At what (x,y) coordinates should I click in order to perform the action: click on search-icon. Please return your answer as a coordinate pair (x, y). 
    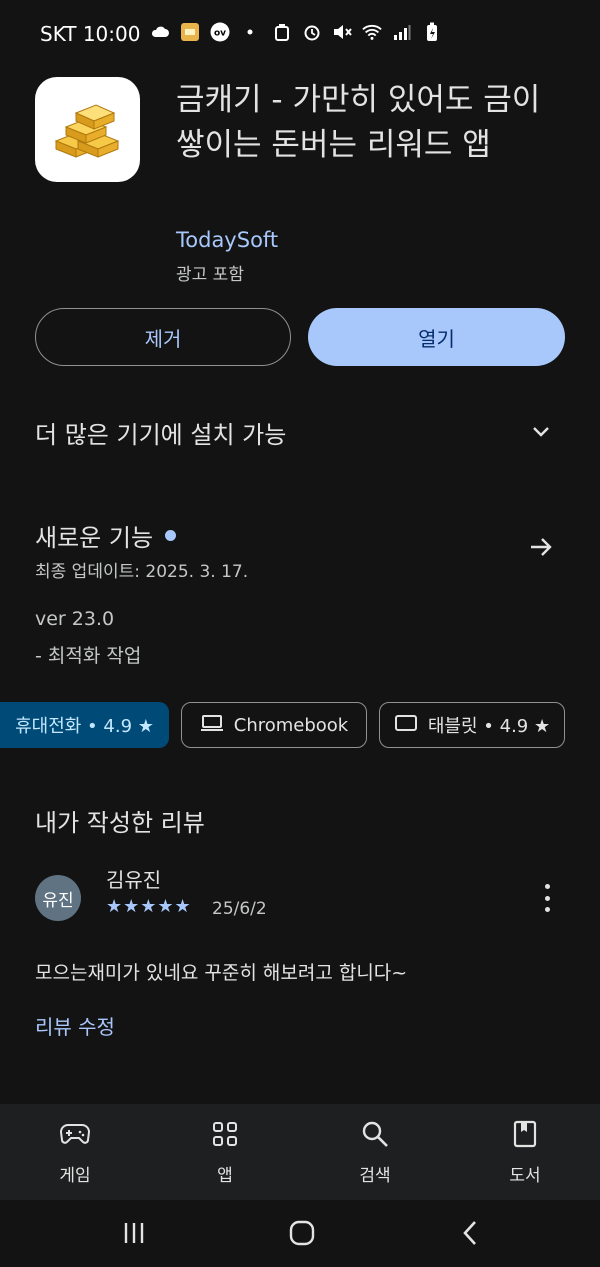
    Looking at the image, I should click on (375, 1134).